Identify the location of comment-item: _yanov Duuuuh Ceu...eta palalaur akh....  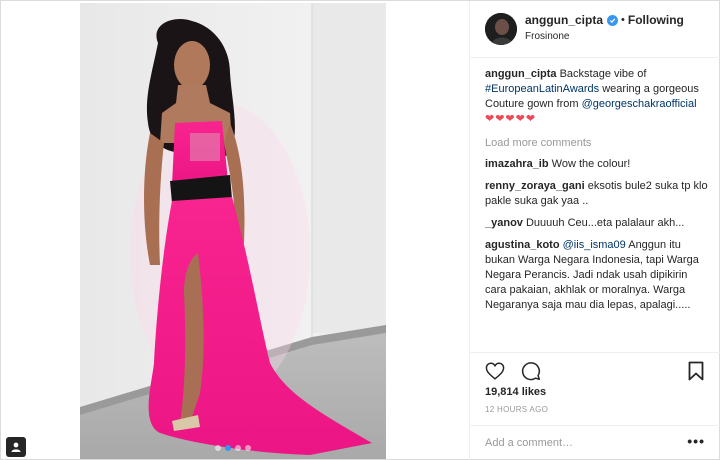
(598, 223).